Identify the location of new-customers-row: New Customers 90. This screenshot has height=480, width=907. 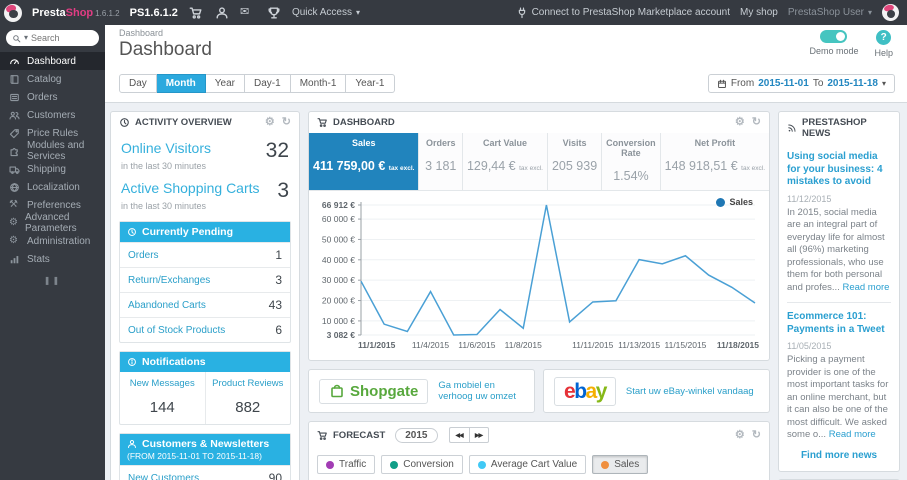
(205, 472).